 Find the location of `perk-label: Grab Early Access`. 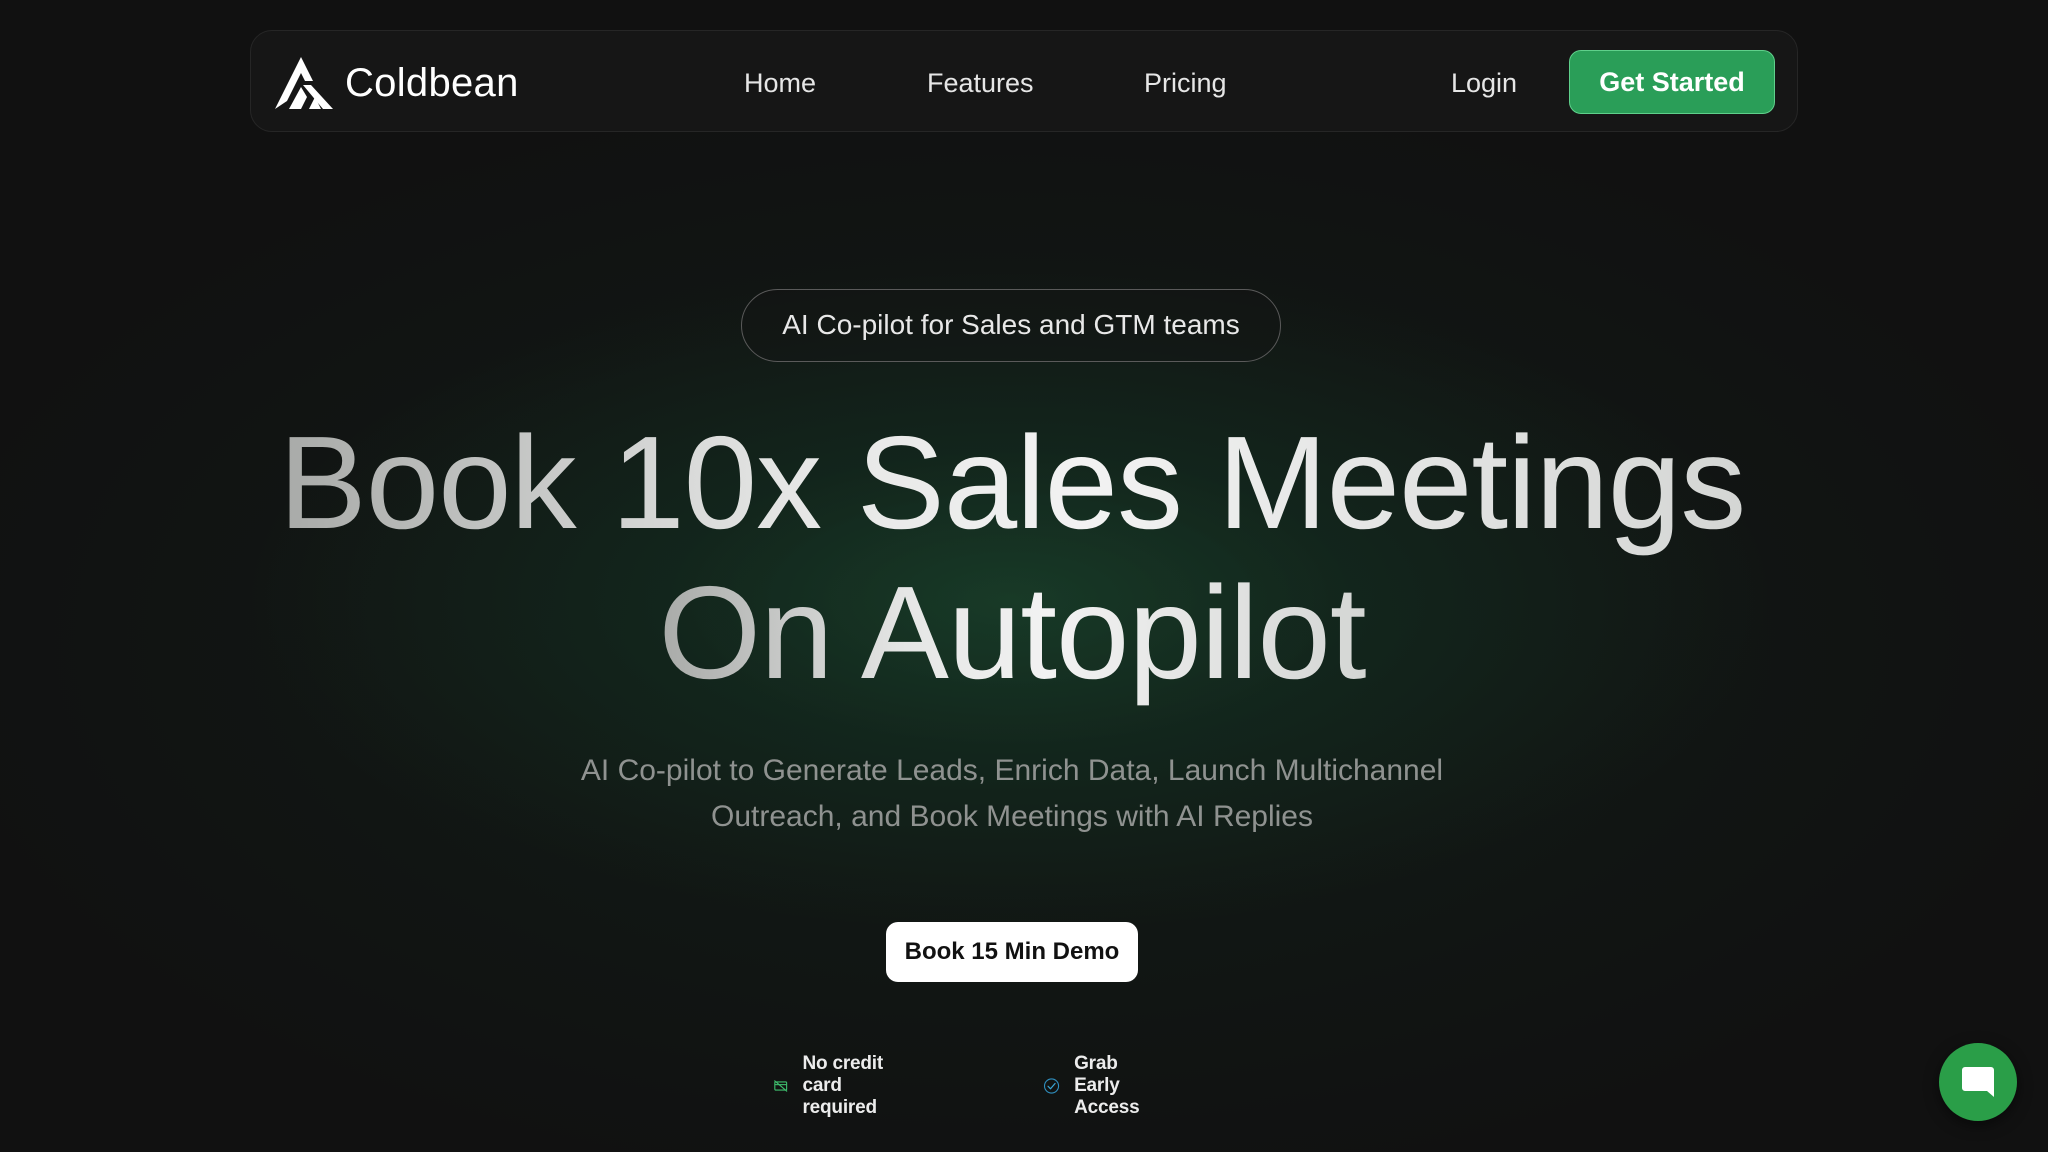

perk-label: Grab Early Access is located at coordinates (1107, 1085).